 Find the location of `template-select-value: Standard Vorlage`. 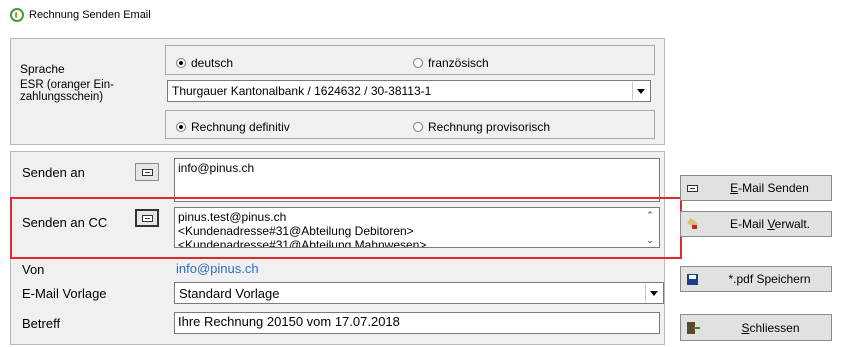

template-select-value: Standard Vorlage is located at coordinates (229, 293).